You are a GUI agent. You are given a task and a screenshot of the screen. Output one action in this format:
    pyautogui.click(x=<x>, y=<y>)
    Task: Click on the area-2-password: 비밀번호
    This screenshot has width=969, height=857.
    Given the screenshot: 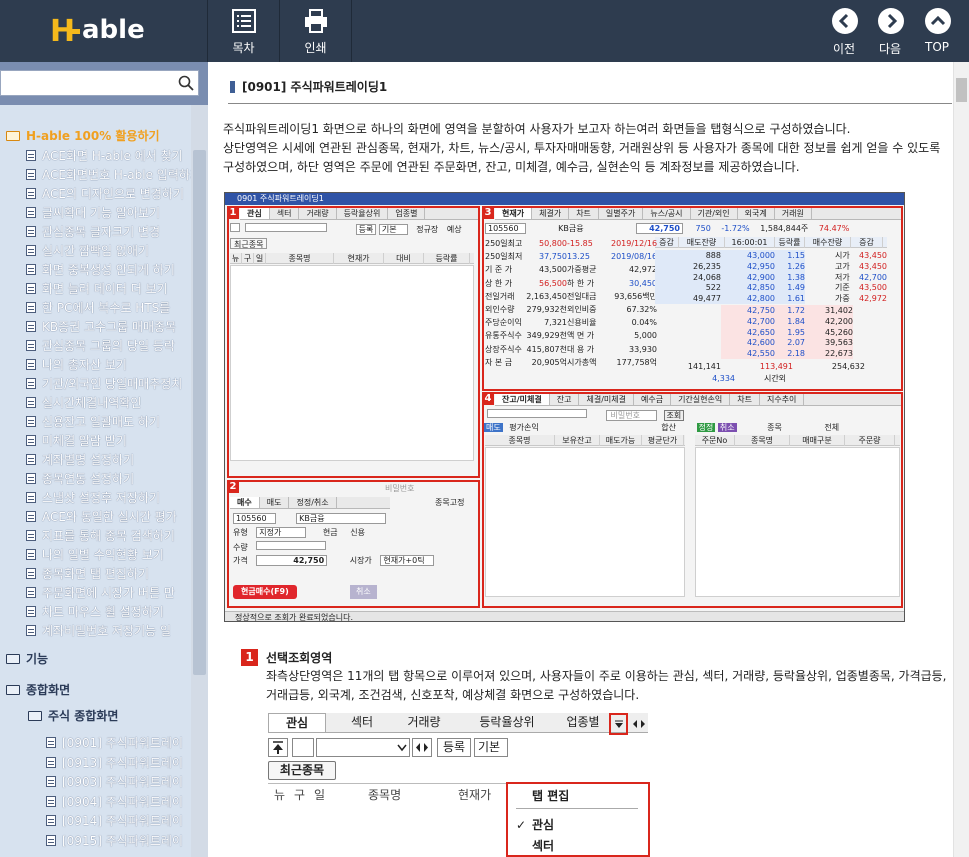 What is the action you would take?
    pyautogui.click(x=399, y=488)
    